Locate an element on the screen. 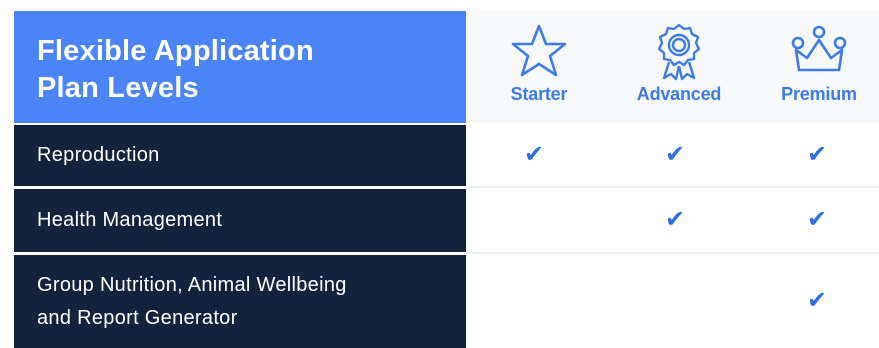 This screenshot has width=879, height=348. feature-label: Reproduction is located at coordinates (98, 155).